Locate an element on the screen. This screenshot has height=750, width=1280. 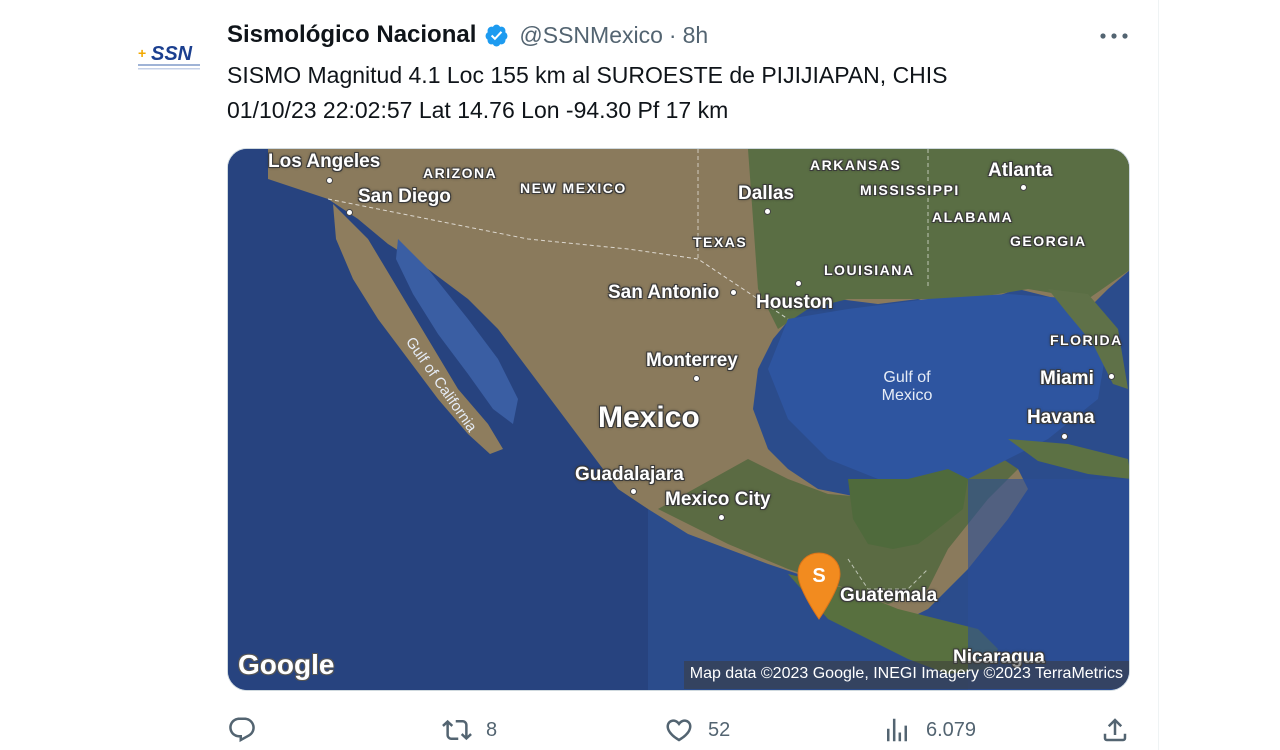
retweet-count: 8 is located at coordinates (492, 729).